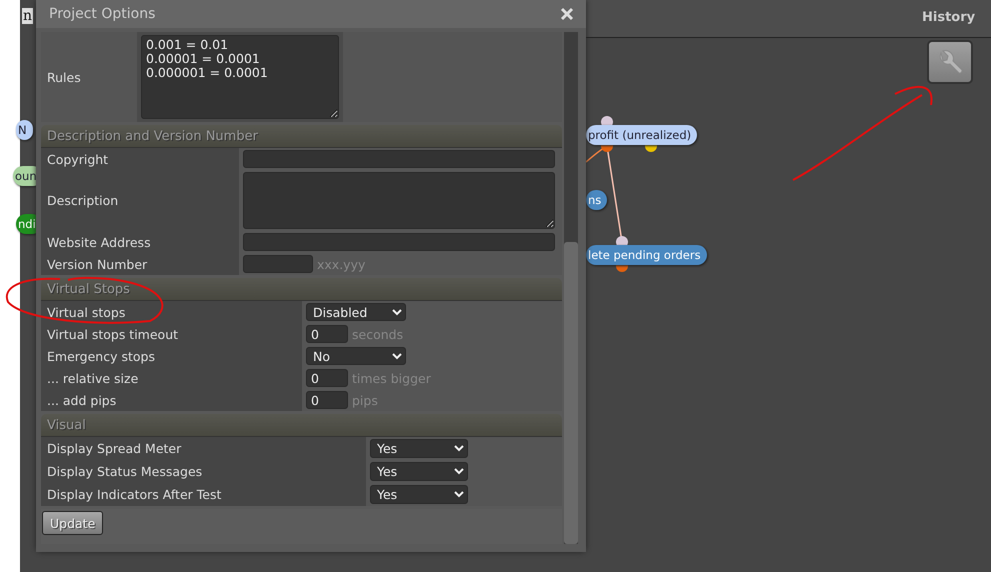 This screenshot has width=991, height=572. Describe the element at coordinates (134, 494) in the screenshot. I see `field-label: Display Indicators After Test` at that location.